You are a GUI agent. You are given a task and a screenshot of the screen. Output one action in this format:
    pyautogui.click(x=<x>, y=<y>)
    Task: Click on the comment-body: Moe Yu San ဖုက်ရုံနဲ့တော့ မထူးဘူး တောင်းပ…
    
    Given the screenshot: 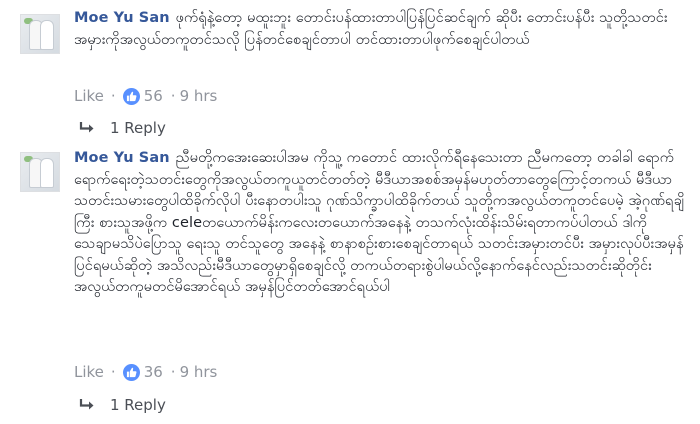 What is the action you would take?
    pyautogui.click(x=379, y=29)
    